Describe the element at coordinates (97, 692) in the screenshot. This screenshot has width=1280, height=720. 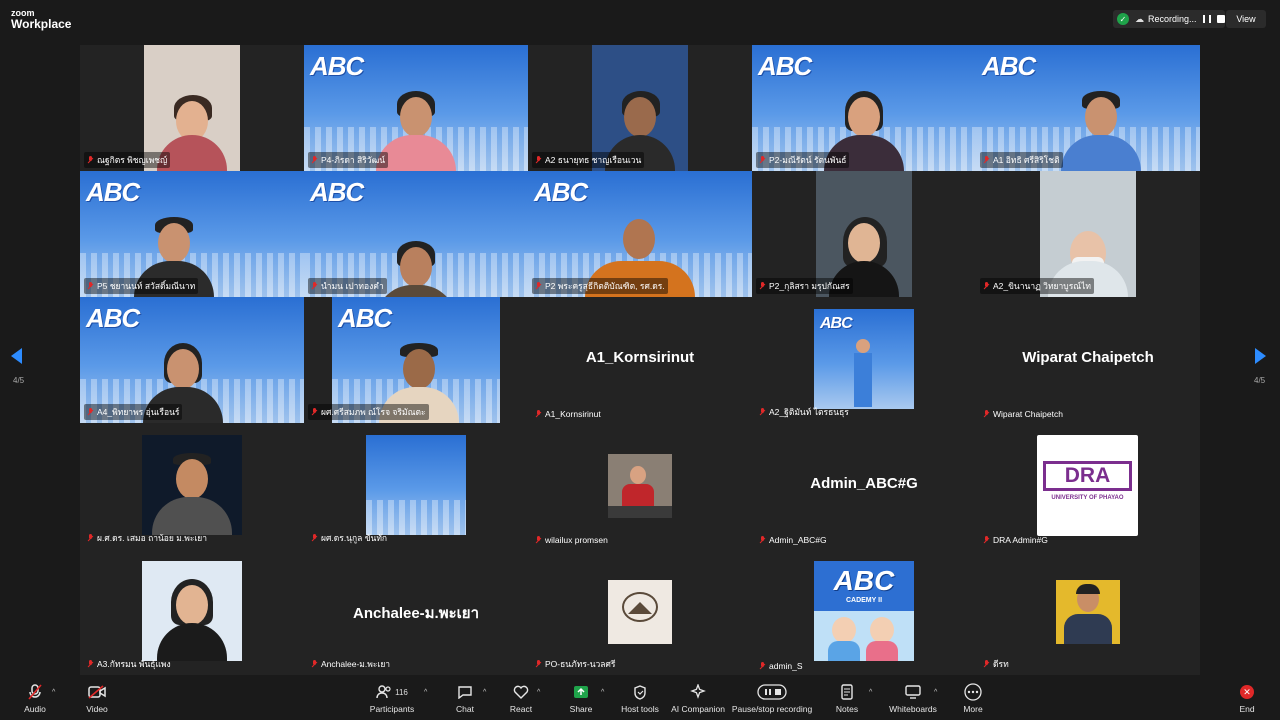
I see `video-off-icon` at that location.